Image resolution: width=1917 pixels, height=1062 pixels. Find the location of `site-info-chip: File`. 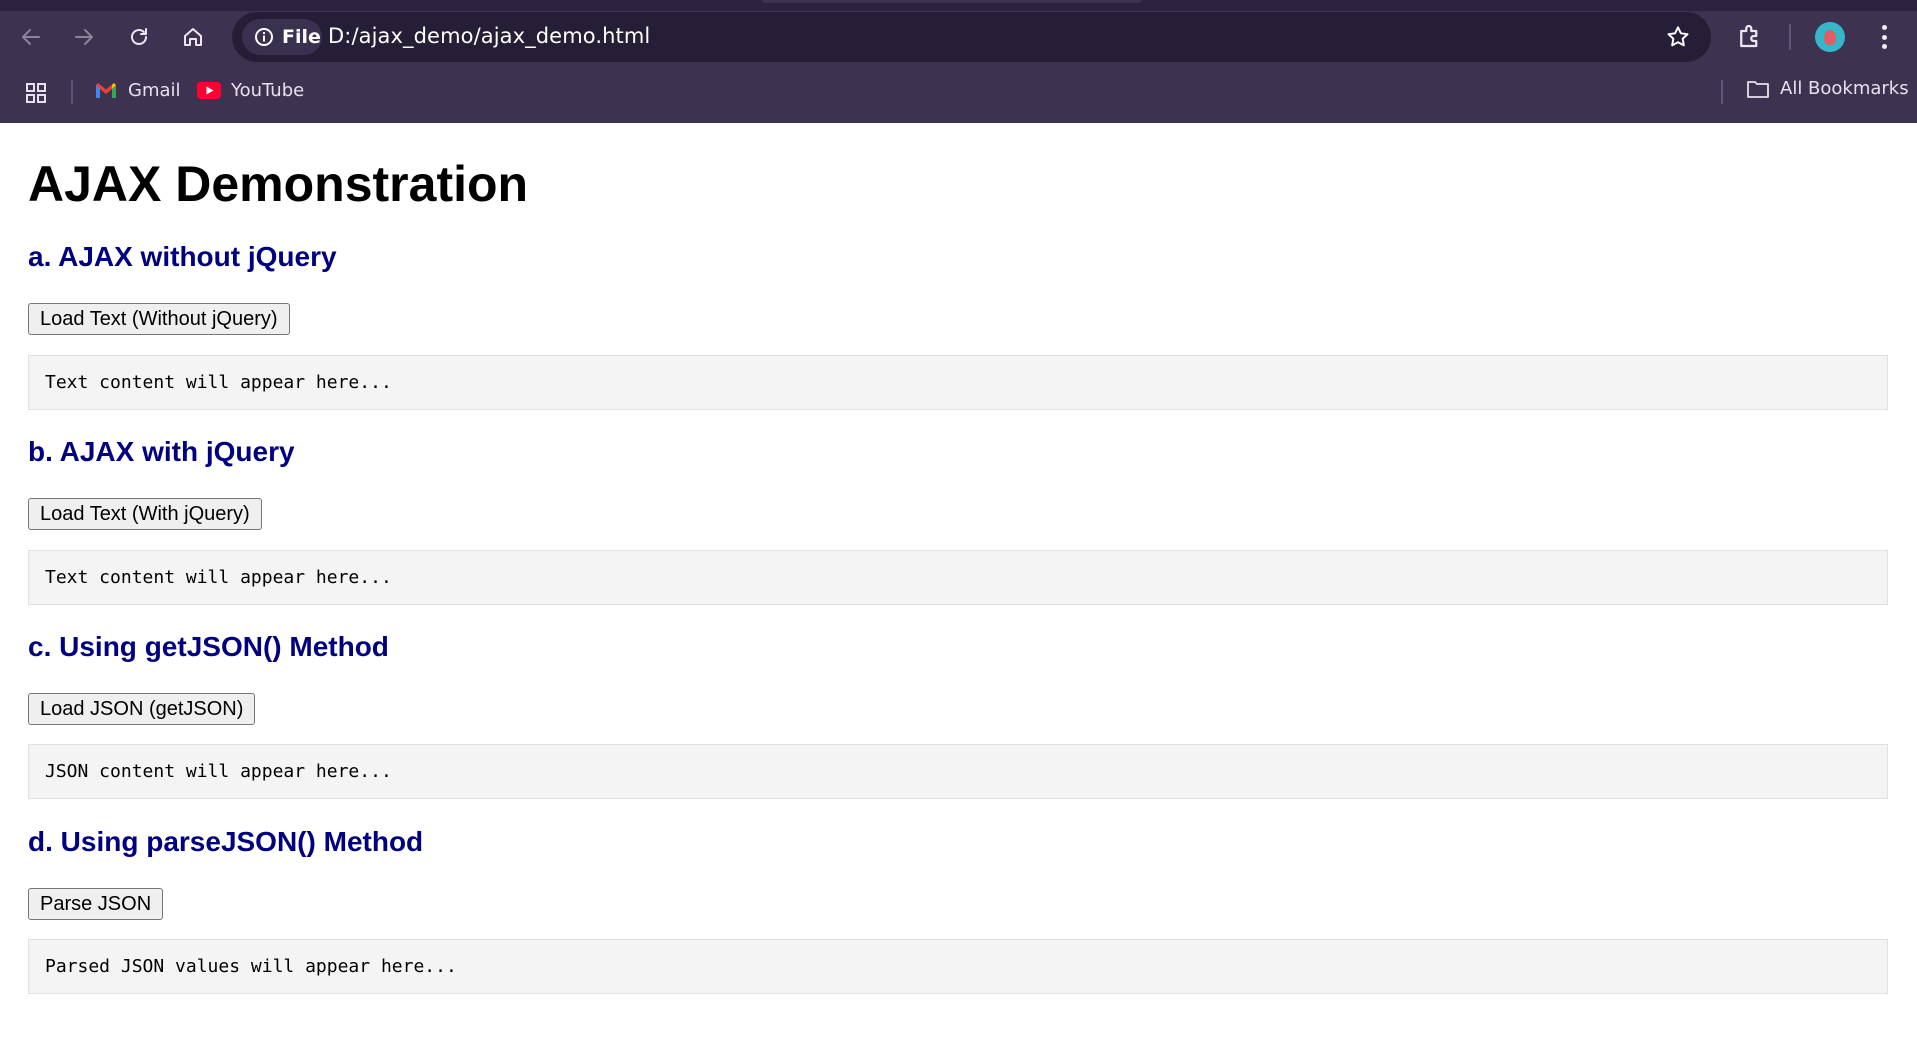

site-info-chip: File is located at coordinates (282, 37).